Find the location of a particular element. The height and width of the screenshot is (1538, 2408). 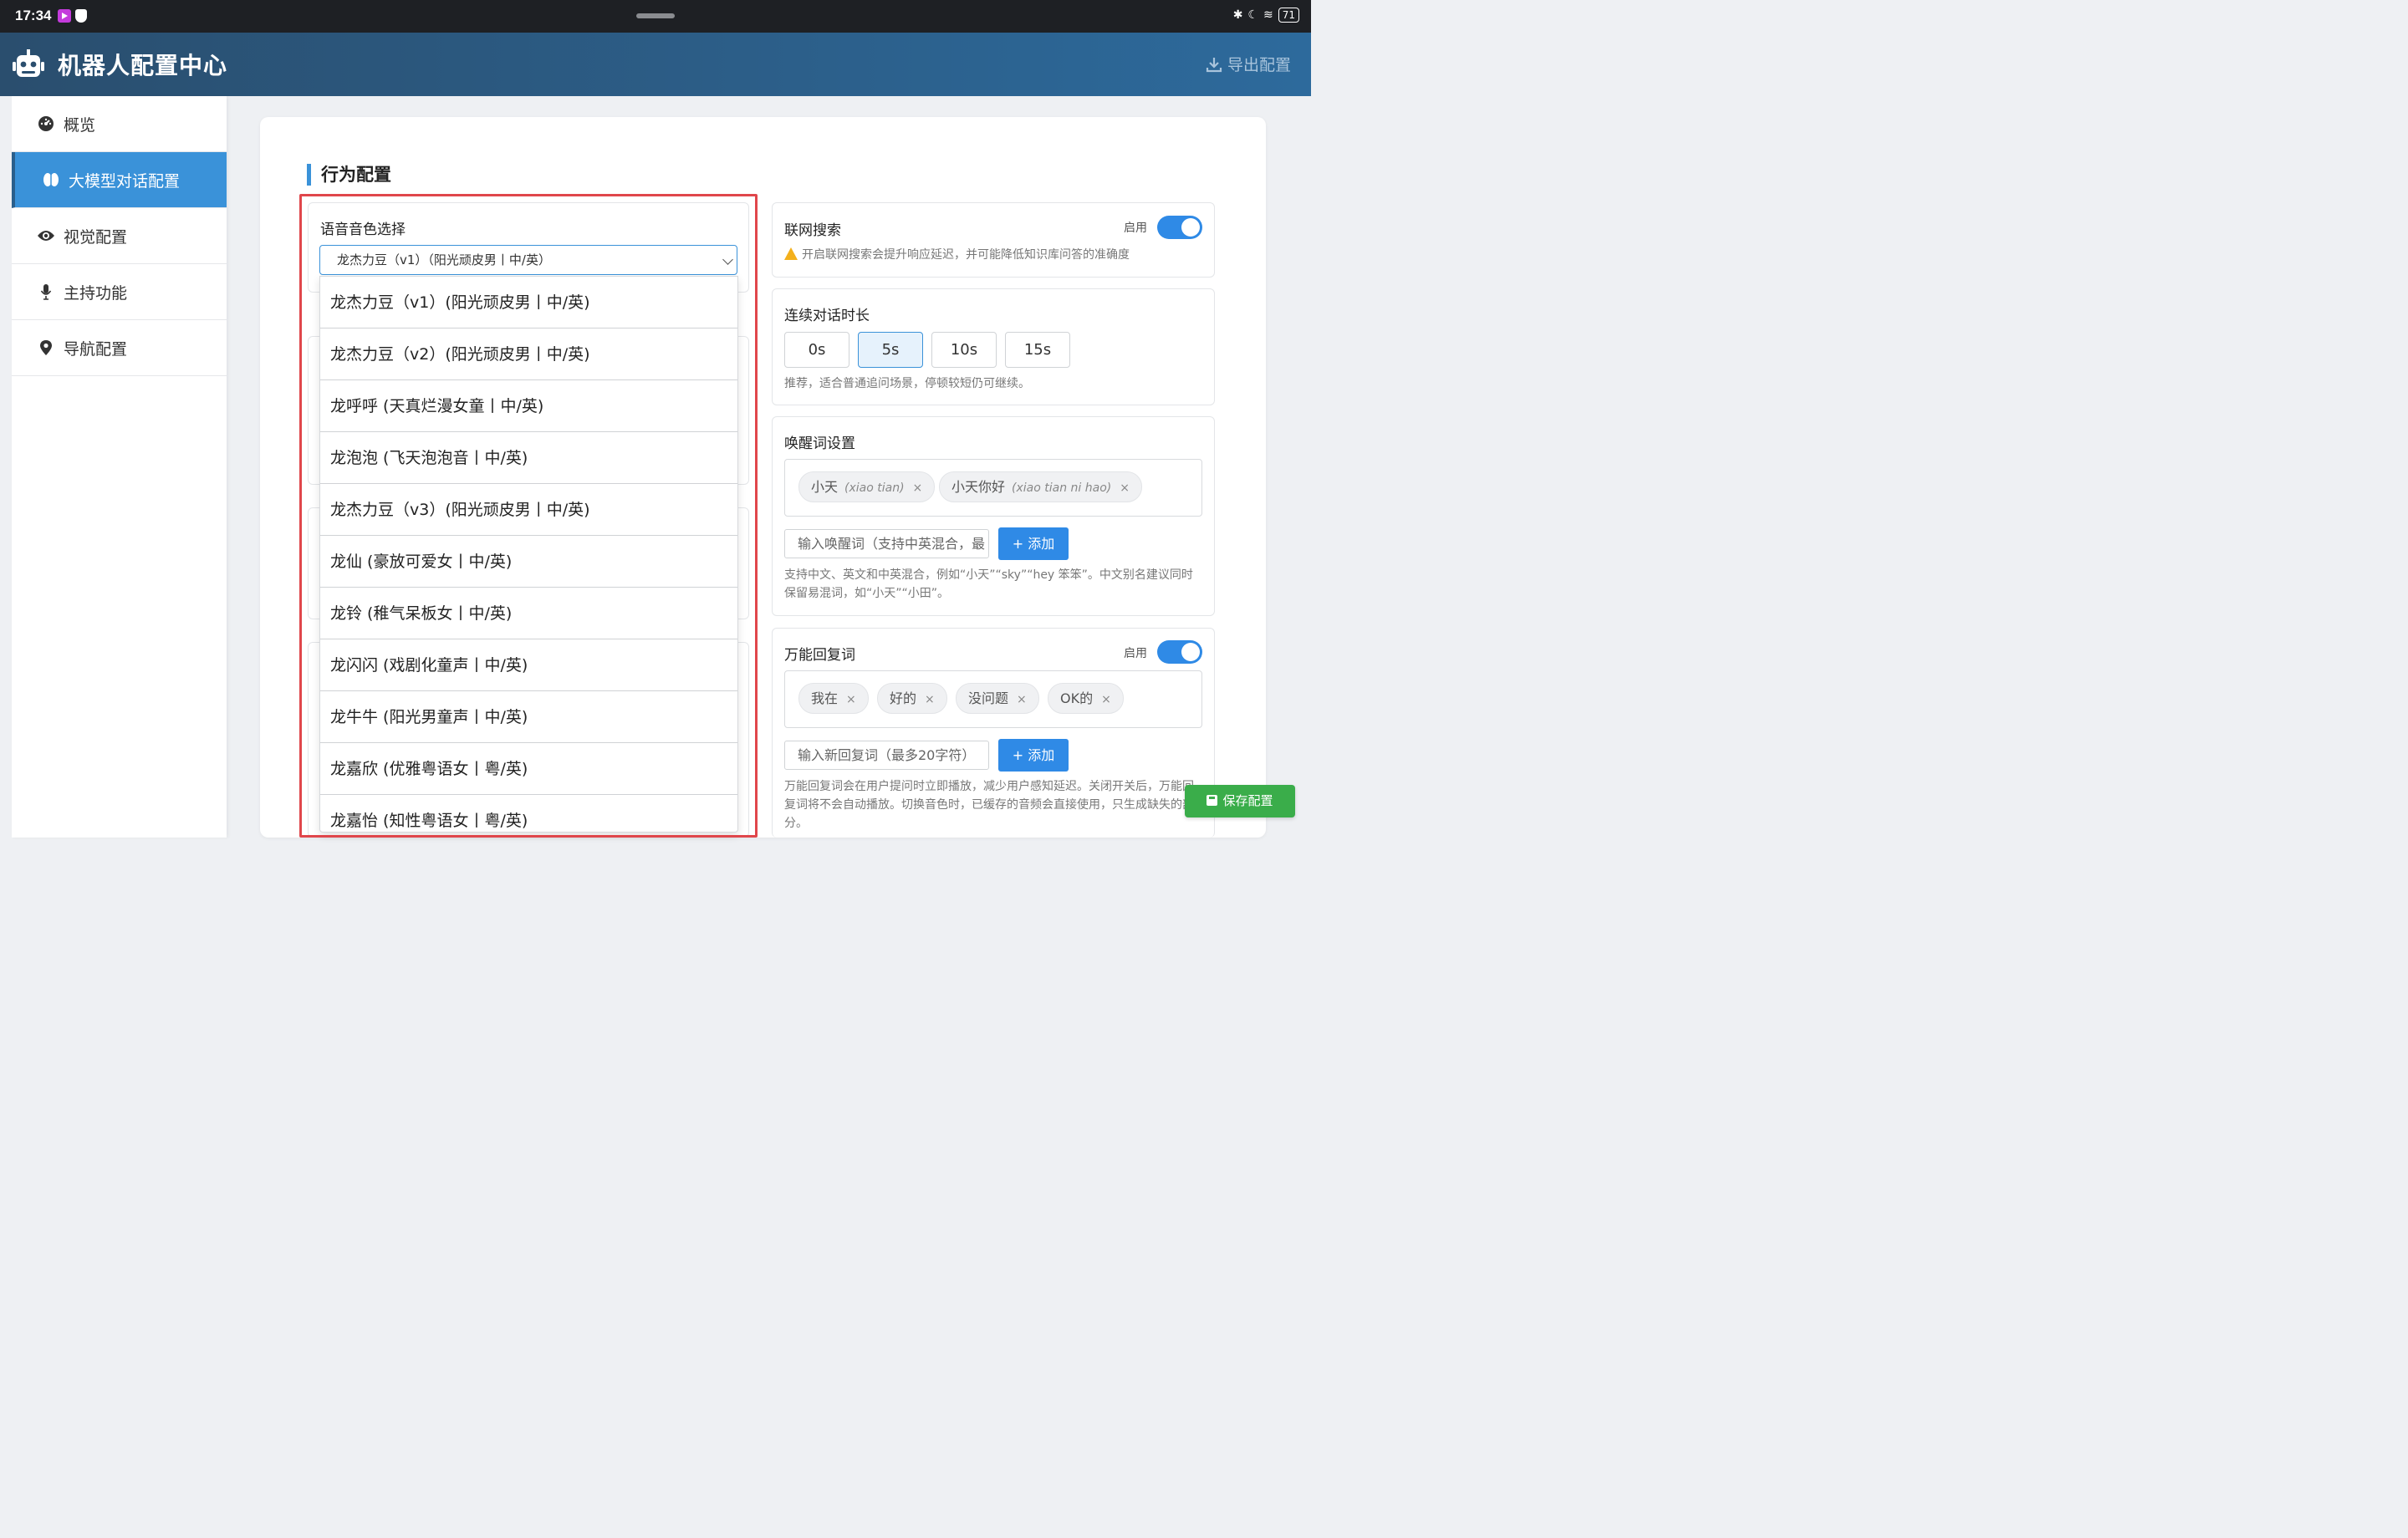

web-search-panel: 联网搜索 启用 开启联网搜索会提升响应延迟，并可能降低知识库问答的准确度 is located at coordinates (994, 240).